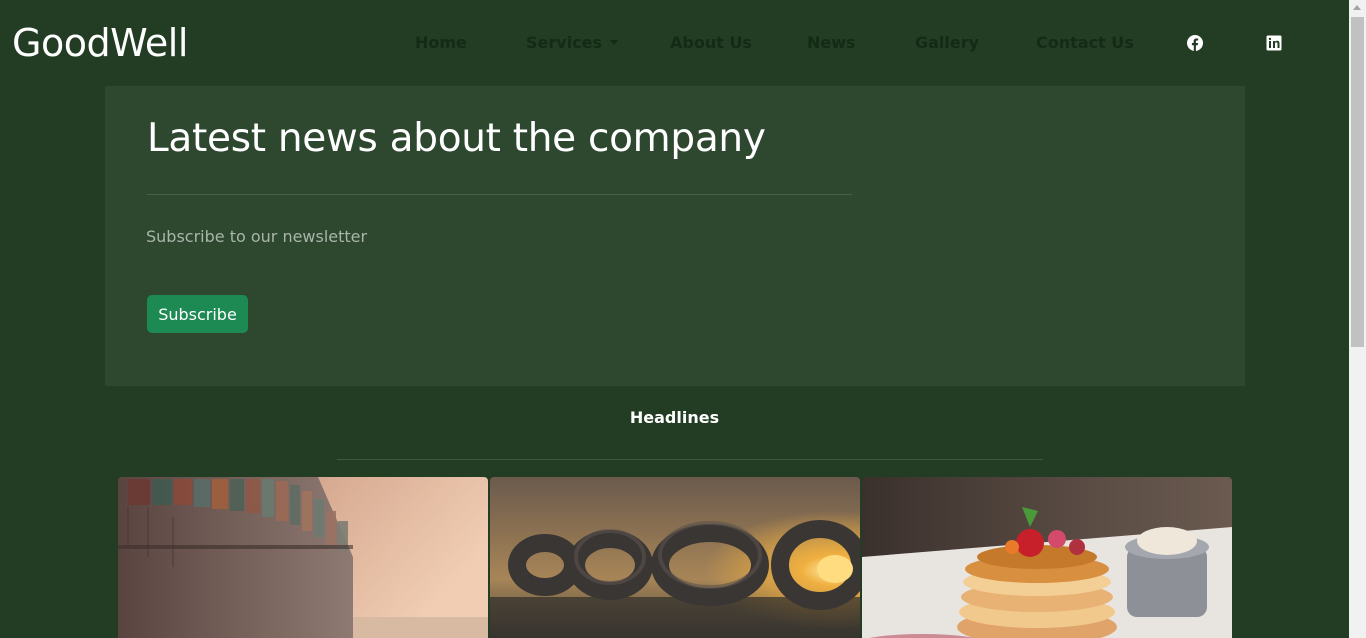  Describe the element at coordinates (674, 417) in the screenshot. I see `headlines-title: Headlines` at that location.